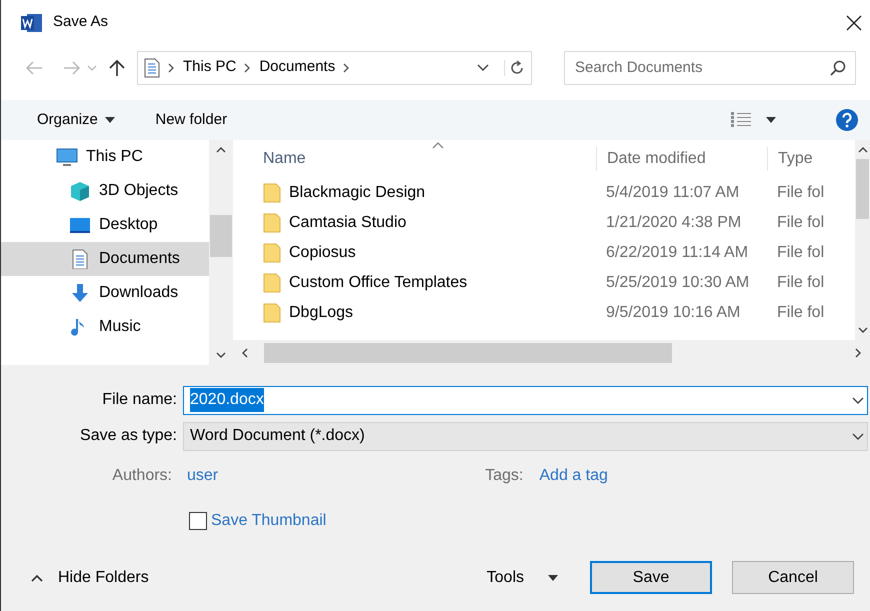  I want to click on monitor-icon, so click(80, 225).